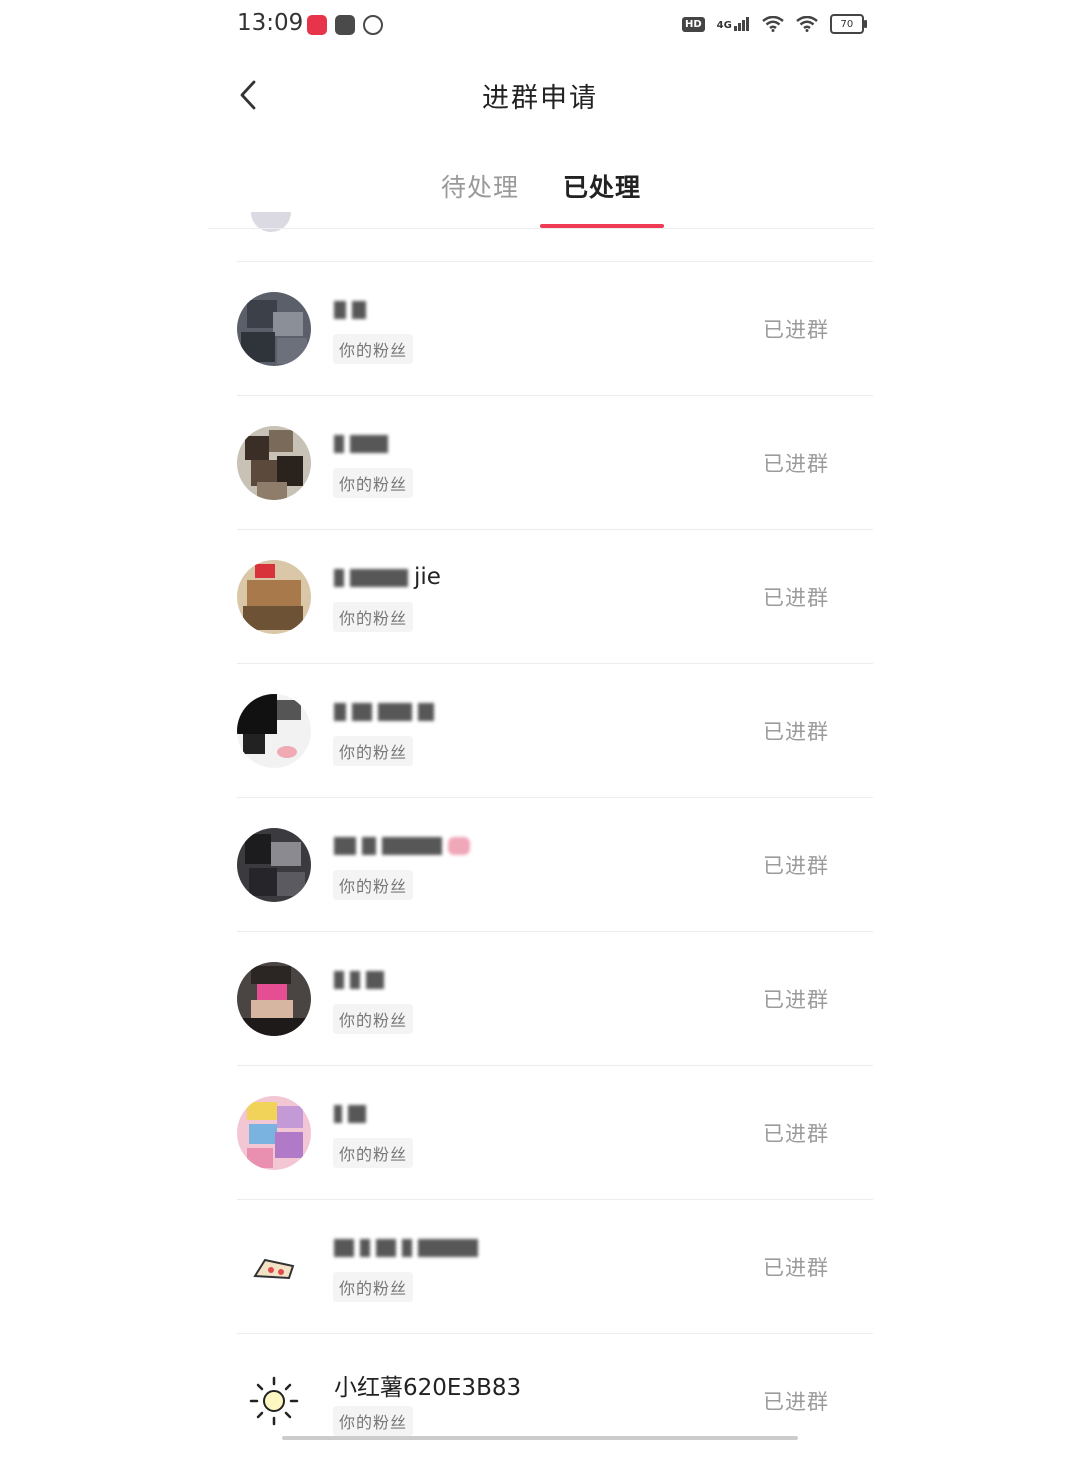  What do you see at coordinates (373, 25) in the screenshot?
I see `misc-notification-icon` at bounding box center [373, 25].